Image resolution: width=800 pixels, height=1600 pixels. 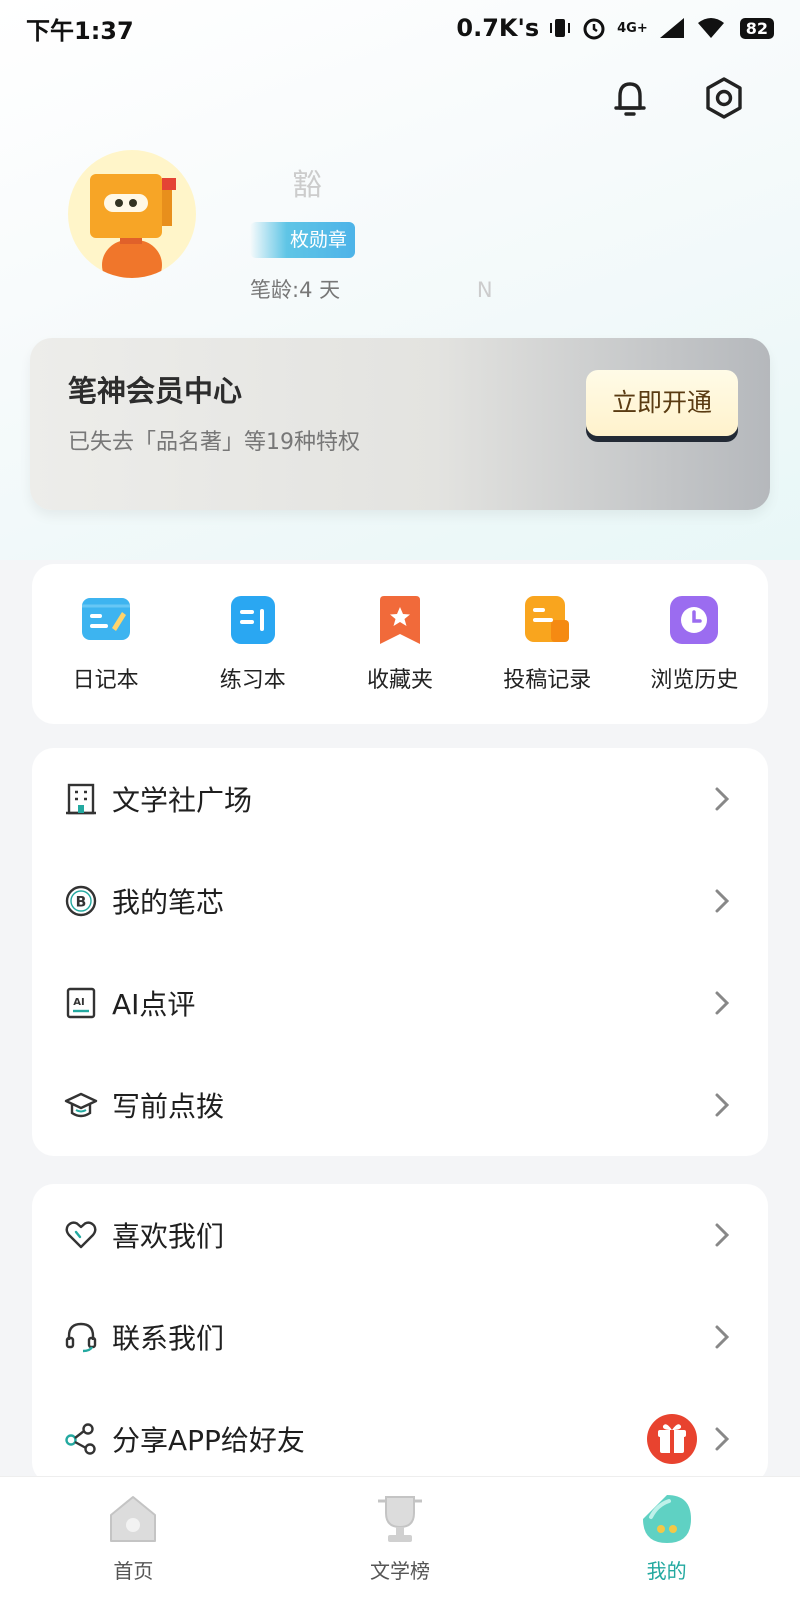 What do you see at coordinates (724, 98) in the screenshot?
I see `gear-icon` at bounding box center [724, 98].